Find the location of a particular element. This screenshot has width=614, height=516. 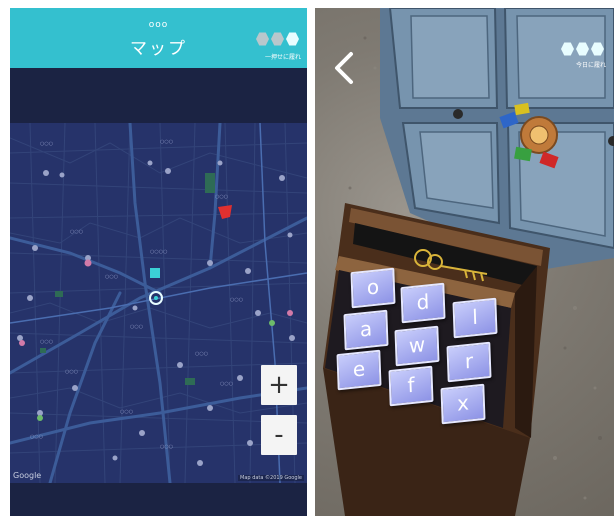

keypad-key: a is located at coordinates (366, 330).